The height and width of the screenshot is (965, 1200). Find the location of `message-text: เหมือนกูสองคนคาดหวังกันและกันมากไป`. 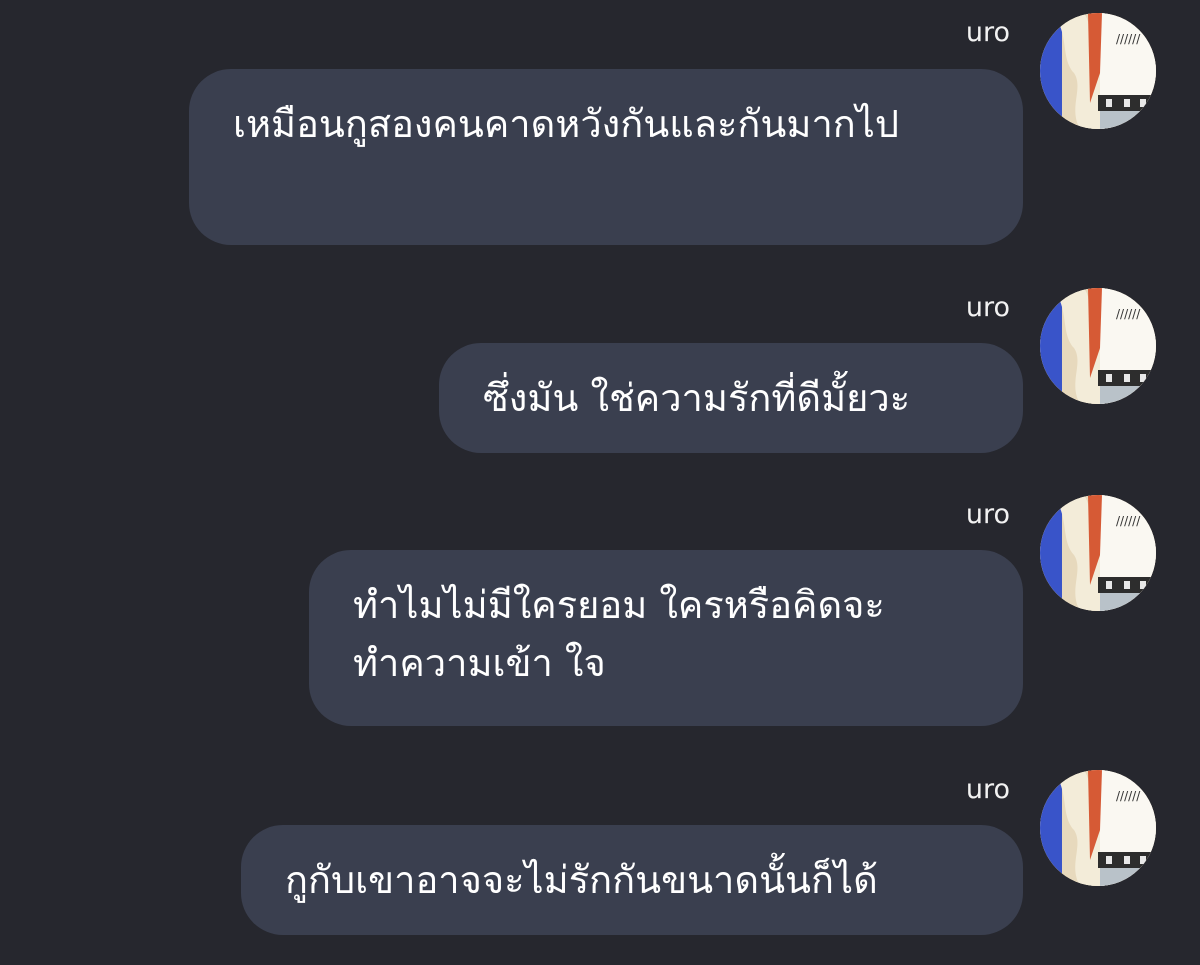

message-text: เหมือนกูสองคนคาดหวังกันและกันมากไป is located at coordinates (566, 124).